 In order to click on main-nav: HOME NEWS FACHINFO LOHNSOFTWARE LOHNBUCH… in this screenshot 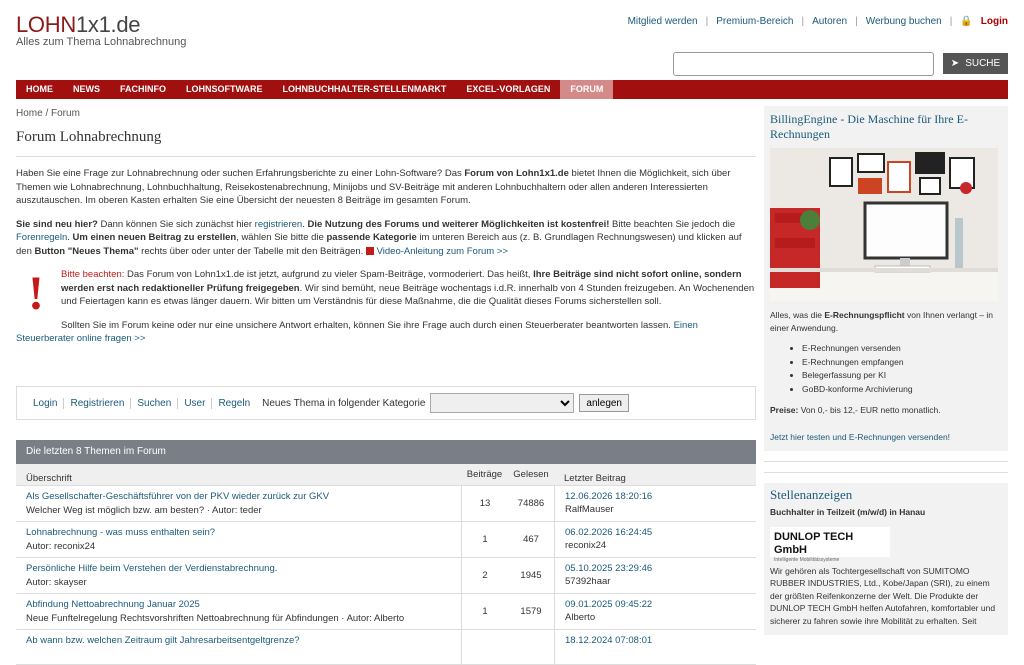, I will do `click(512, 89)`.